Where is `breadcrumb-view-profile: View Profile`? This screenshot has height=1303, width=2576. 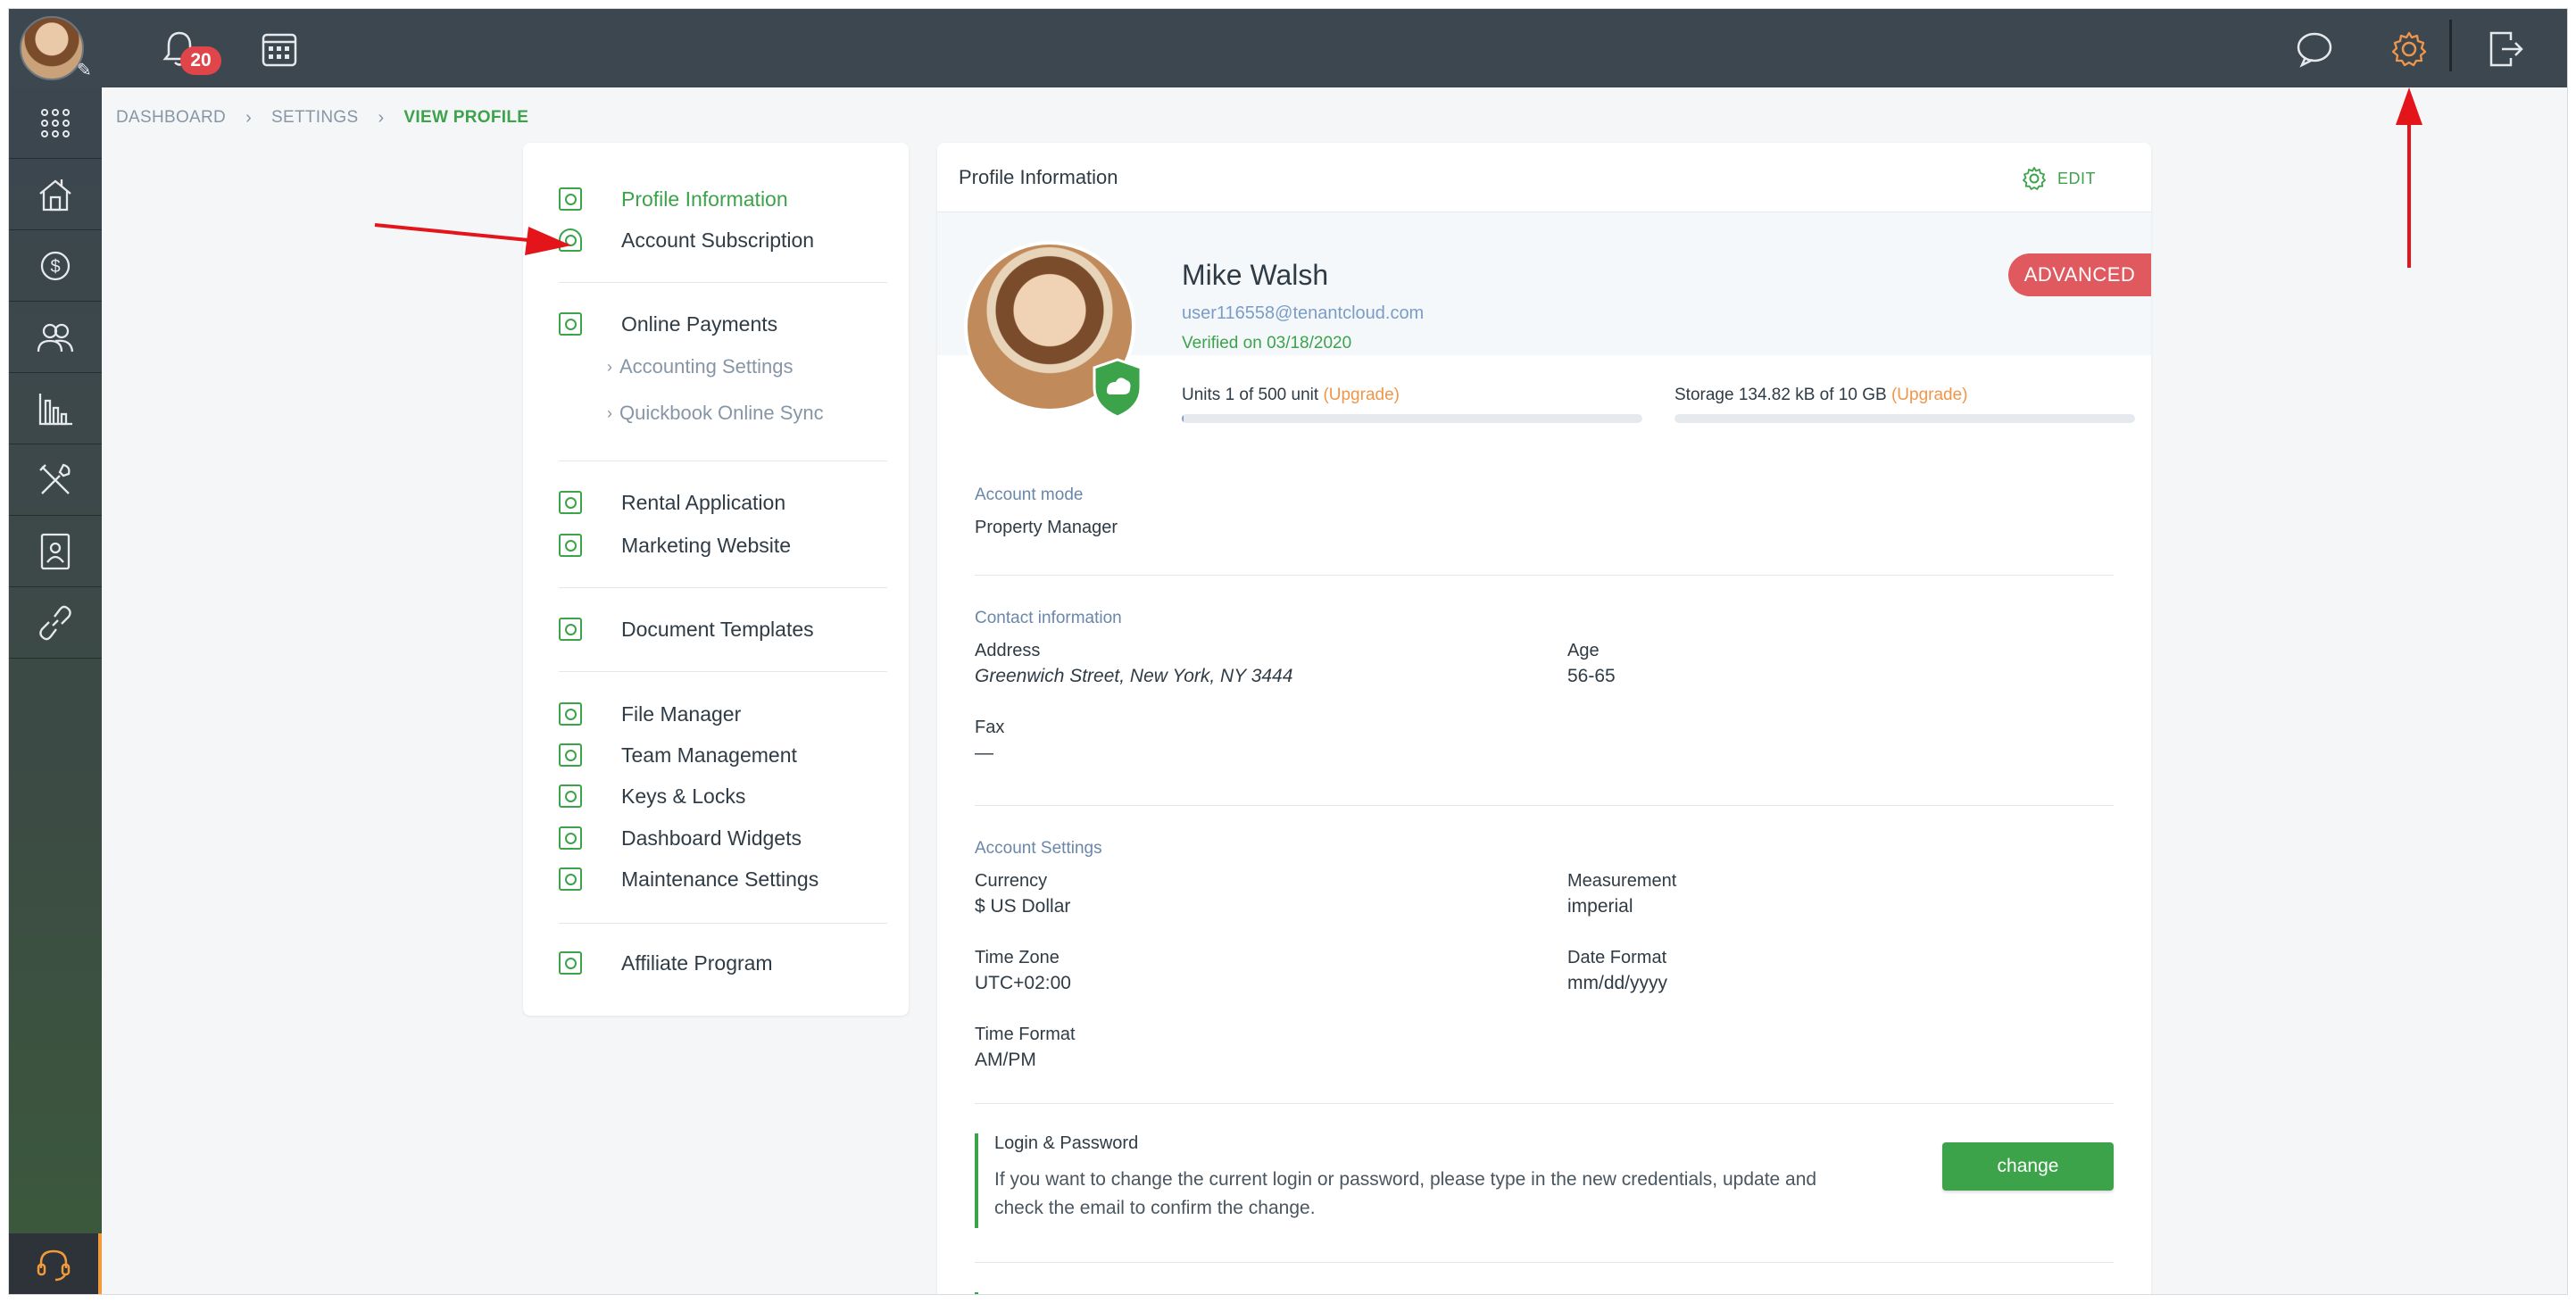
breadcrumb-view-profile: View Profile is located at coordinates (466, 117).